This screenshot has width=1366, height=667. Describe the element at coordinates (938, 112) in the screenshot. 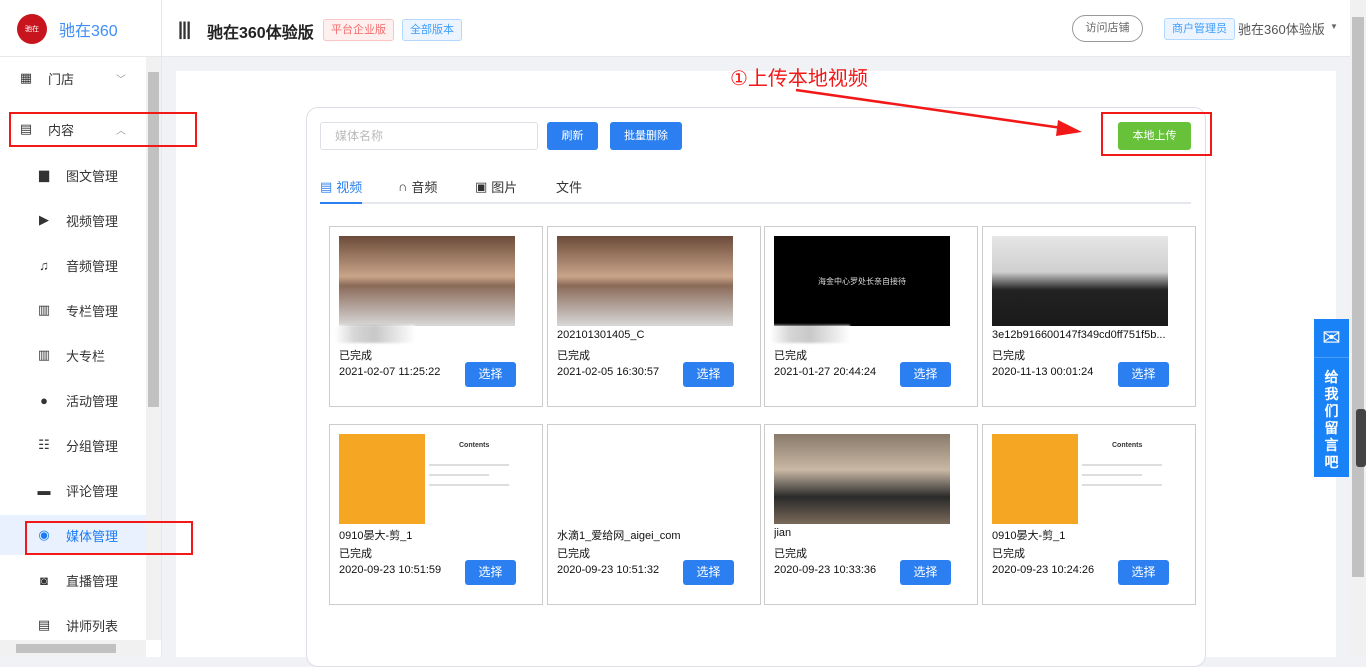

I see `annotation-arrow` at that location.